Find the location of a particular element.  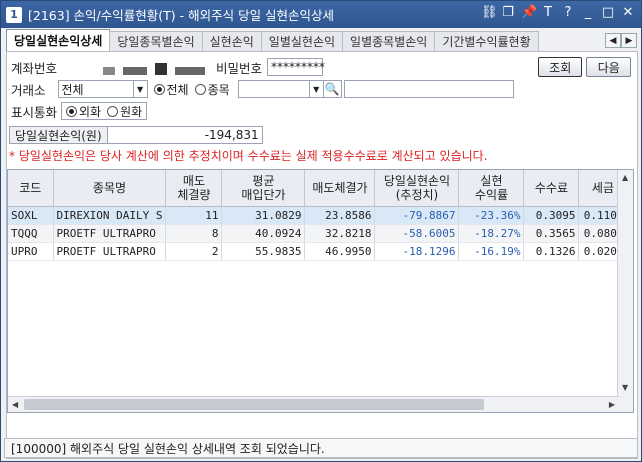

item-name-field is located at coordinates (428, 89).